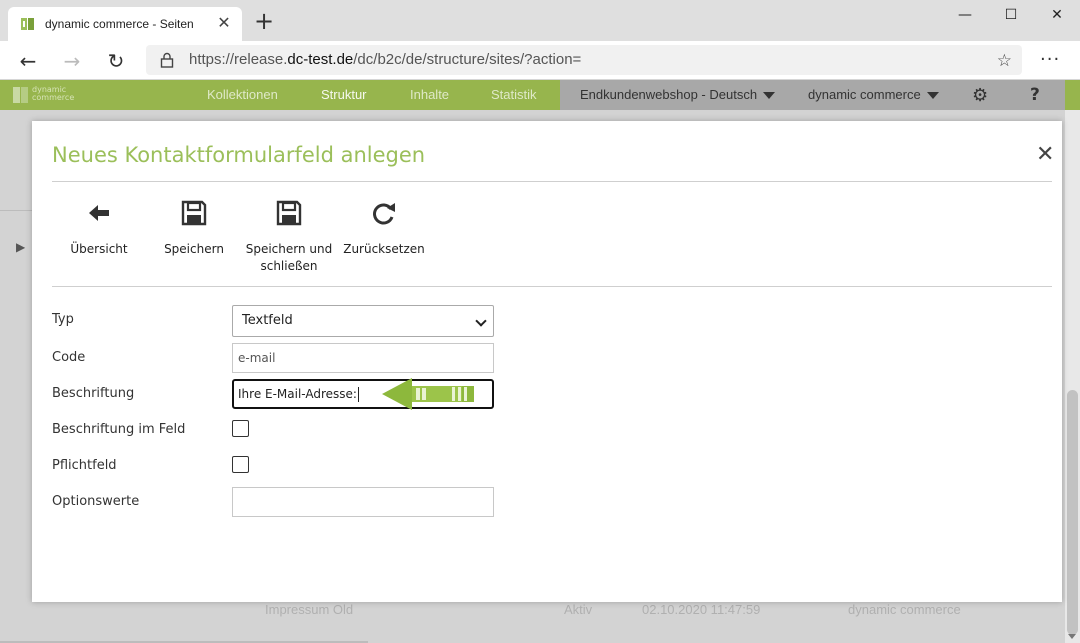 This screenshot has height=643, width=1080. I want to click on scroll-down-icon, so click(1072, 636).